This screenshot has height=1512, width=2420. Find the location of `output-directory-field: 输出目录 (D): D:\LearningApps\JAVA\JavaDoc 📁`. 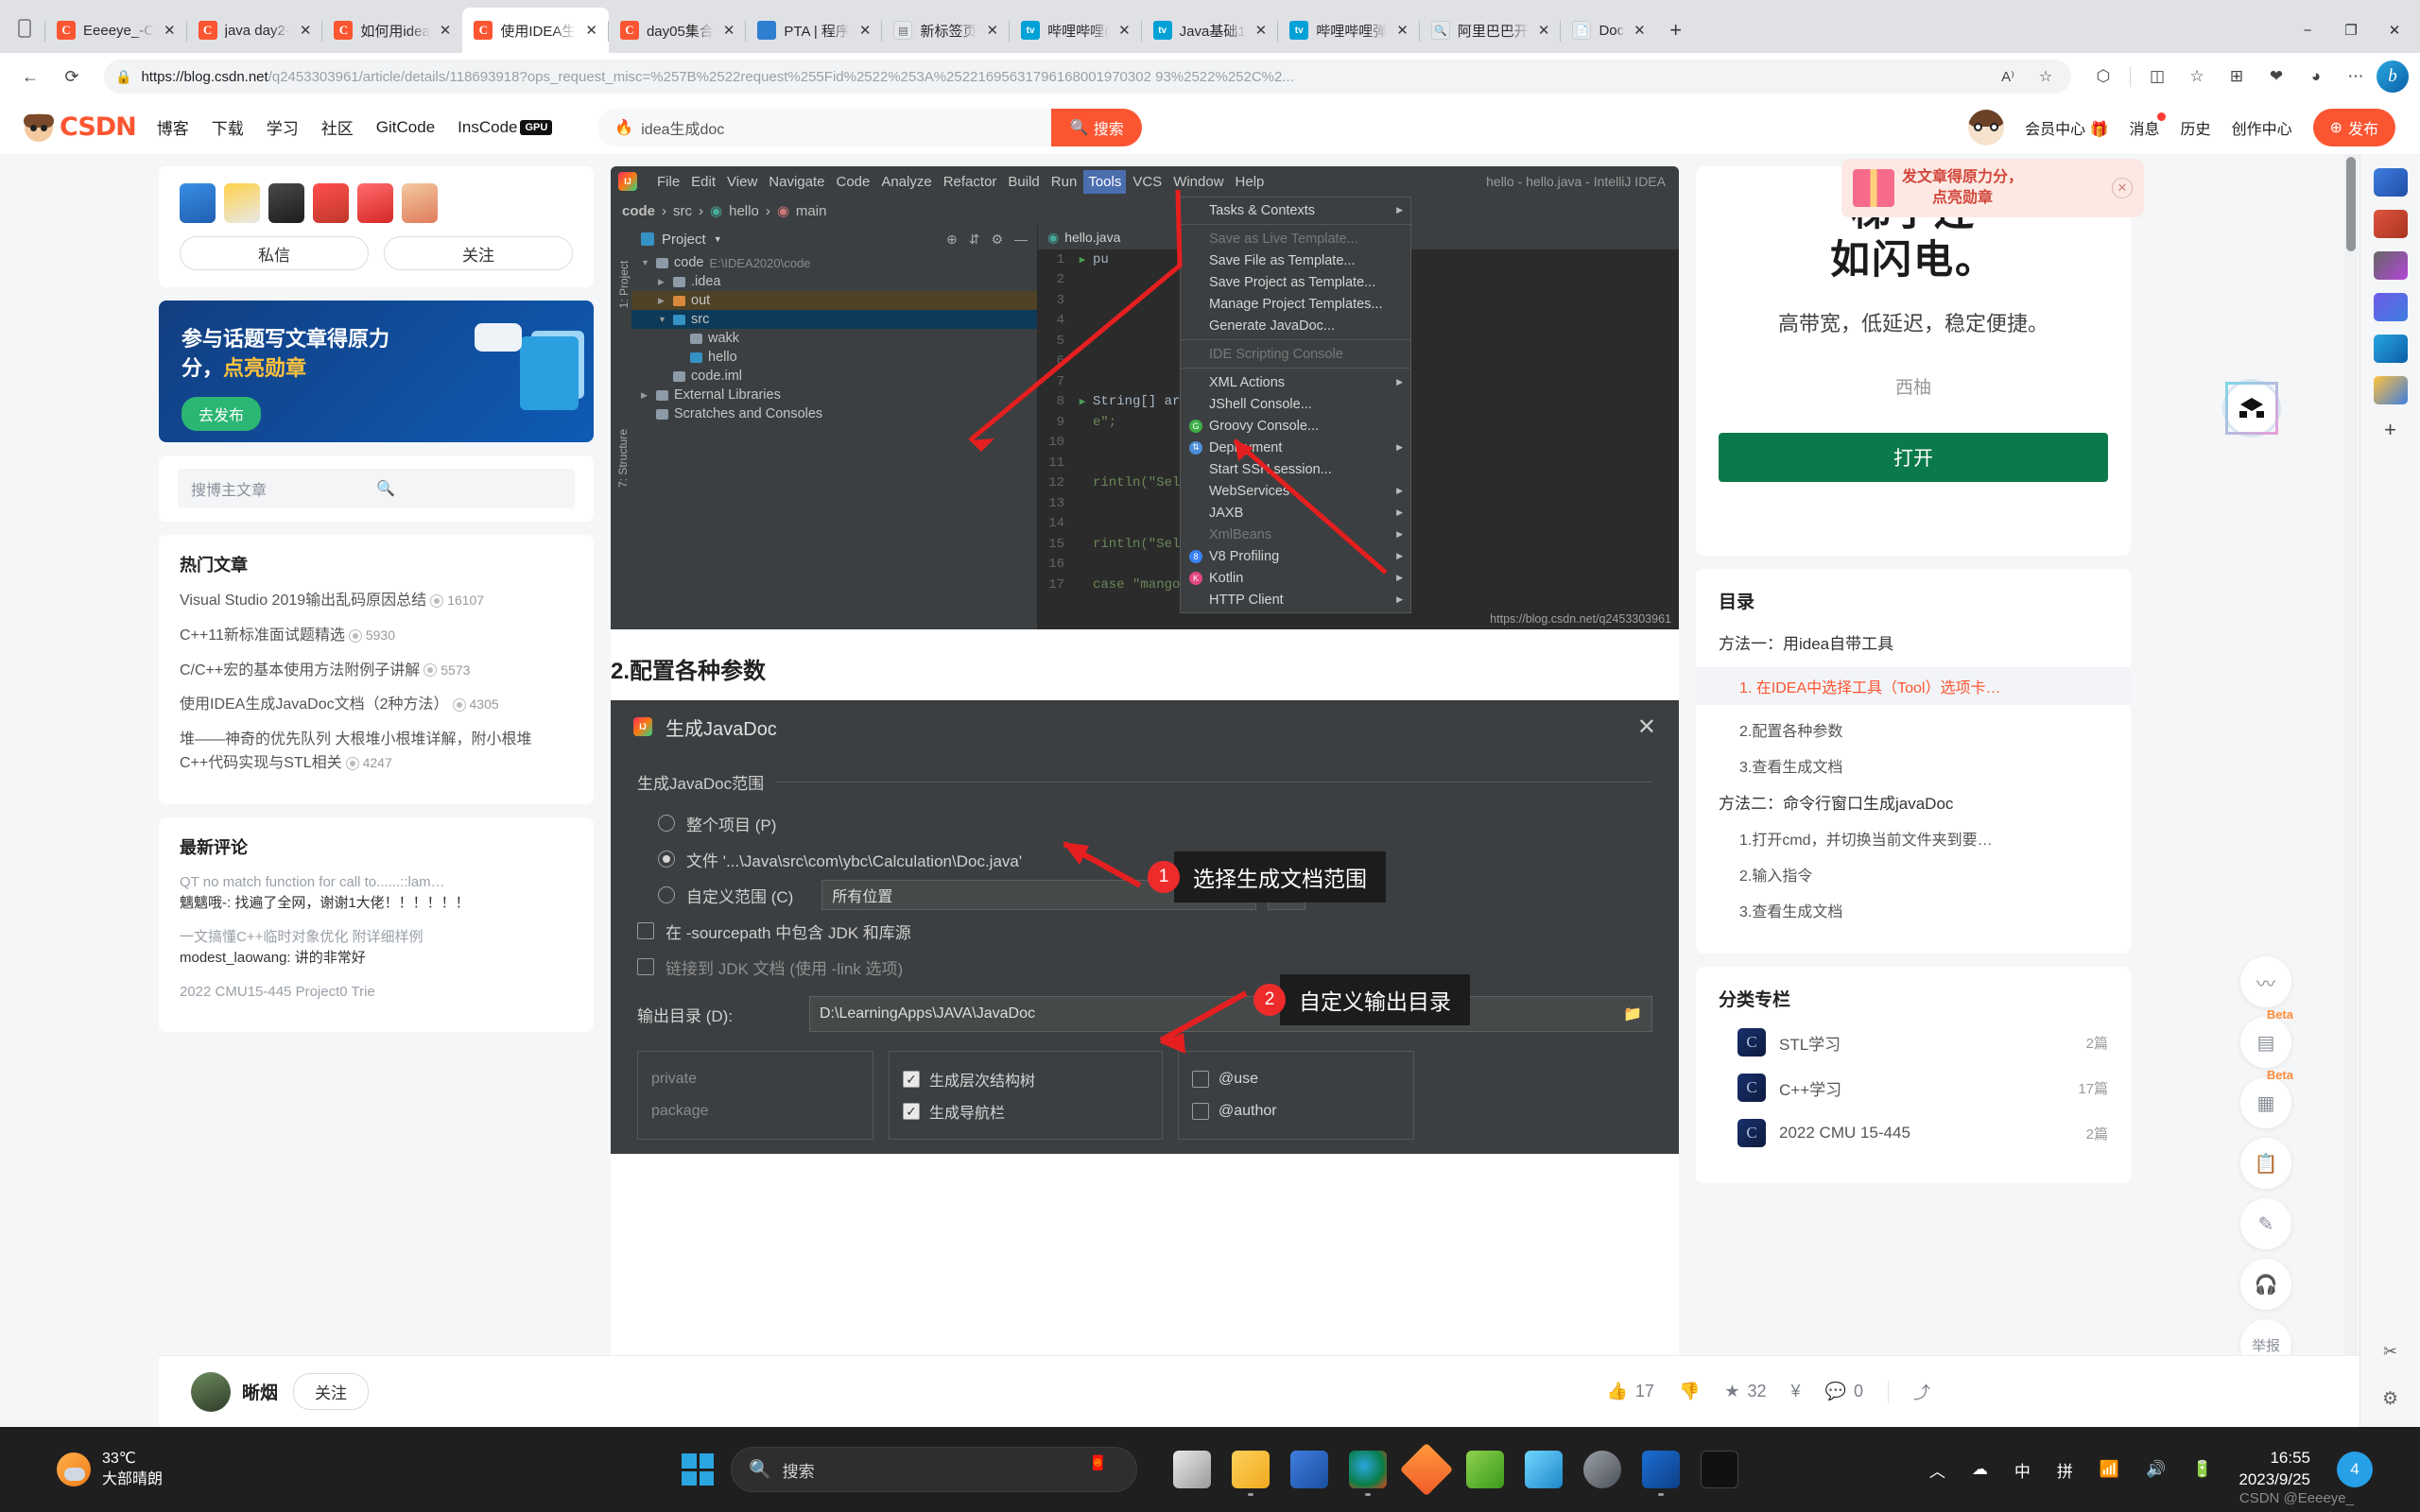

output-directory-field: 输出目录 (D): D:\LearningApps\JAVA\JavaDoc 📁 is located at coordinates (1144, 1014).